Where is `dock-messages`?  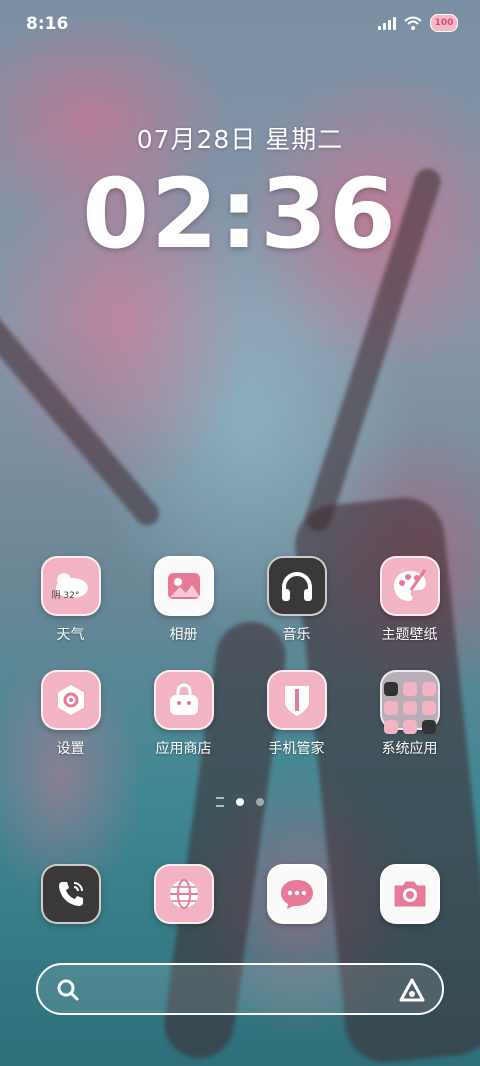
dock-messages is located at coordinates (297, 894).